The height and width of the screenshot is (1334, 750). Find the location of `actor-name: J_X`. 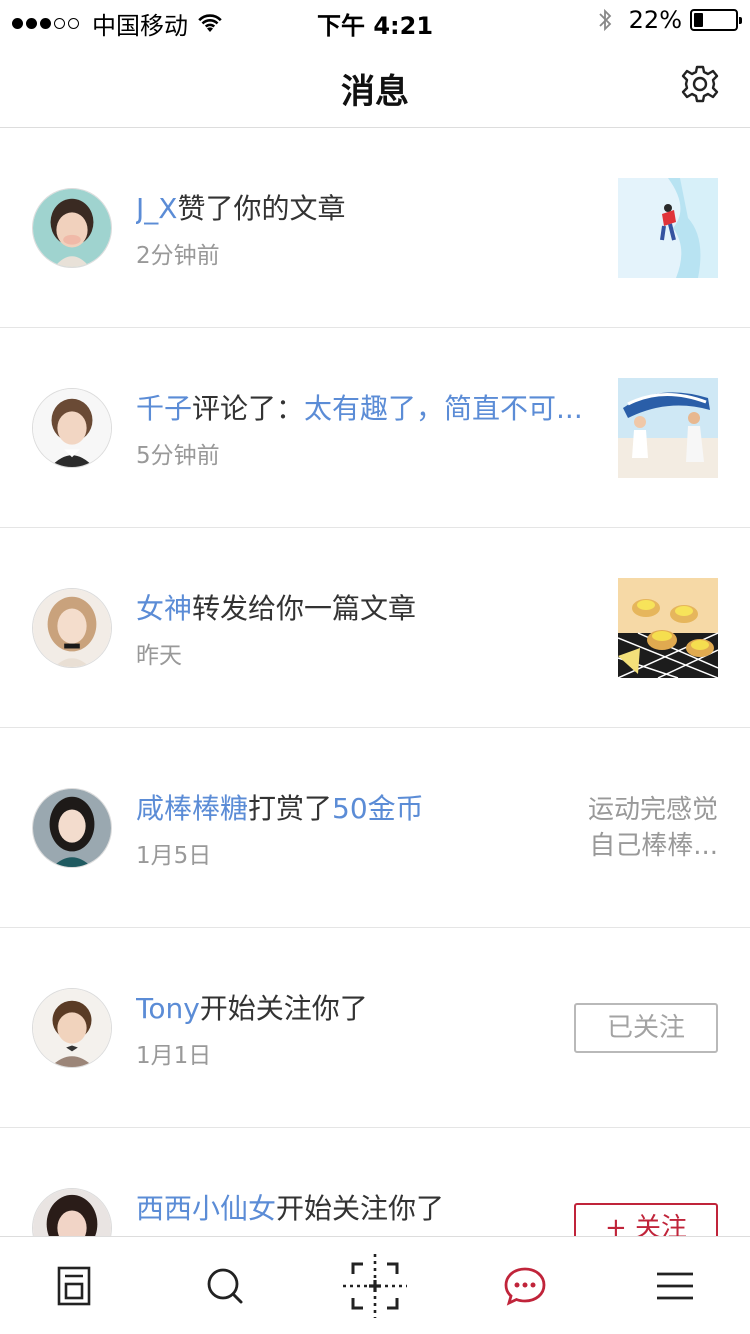

actor-name: J_X is located at coordinates (156, 208).